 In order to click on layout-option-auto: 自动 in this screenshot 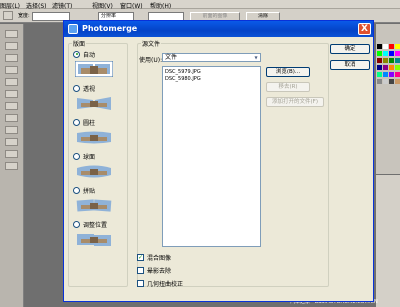, I will do `click(84, 54)`.